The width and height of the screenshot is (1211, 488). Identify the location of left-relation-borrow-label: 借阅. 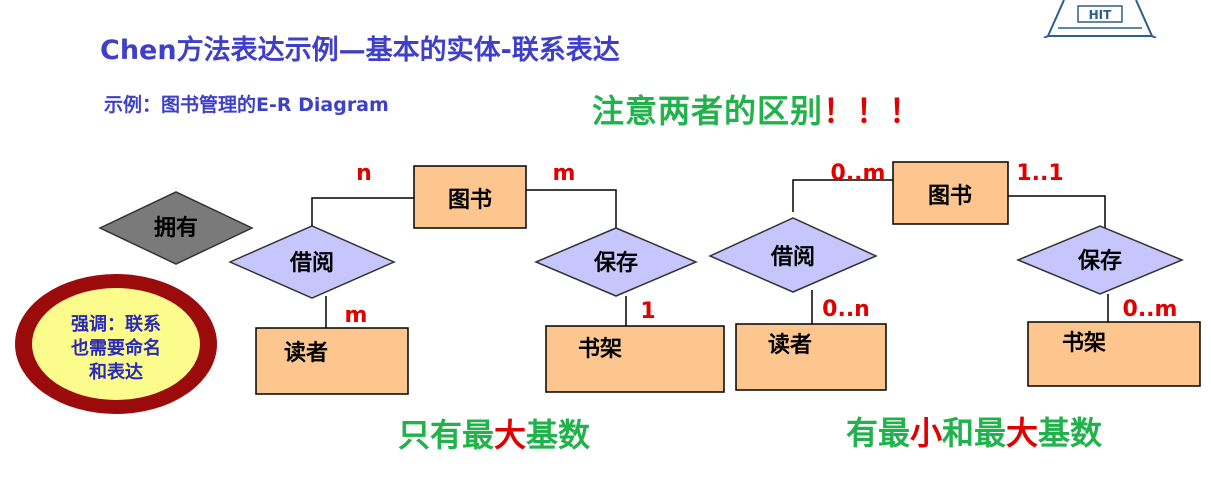
(311, 263).